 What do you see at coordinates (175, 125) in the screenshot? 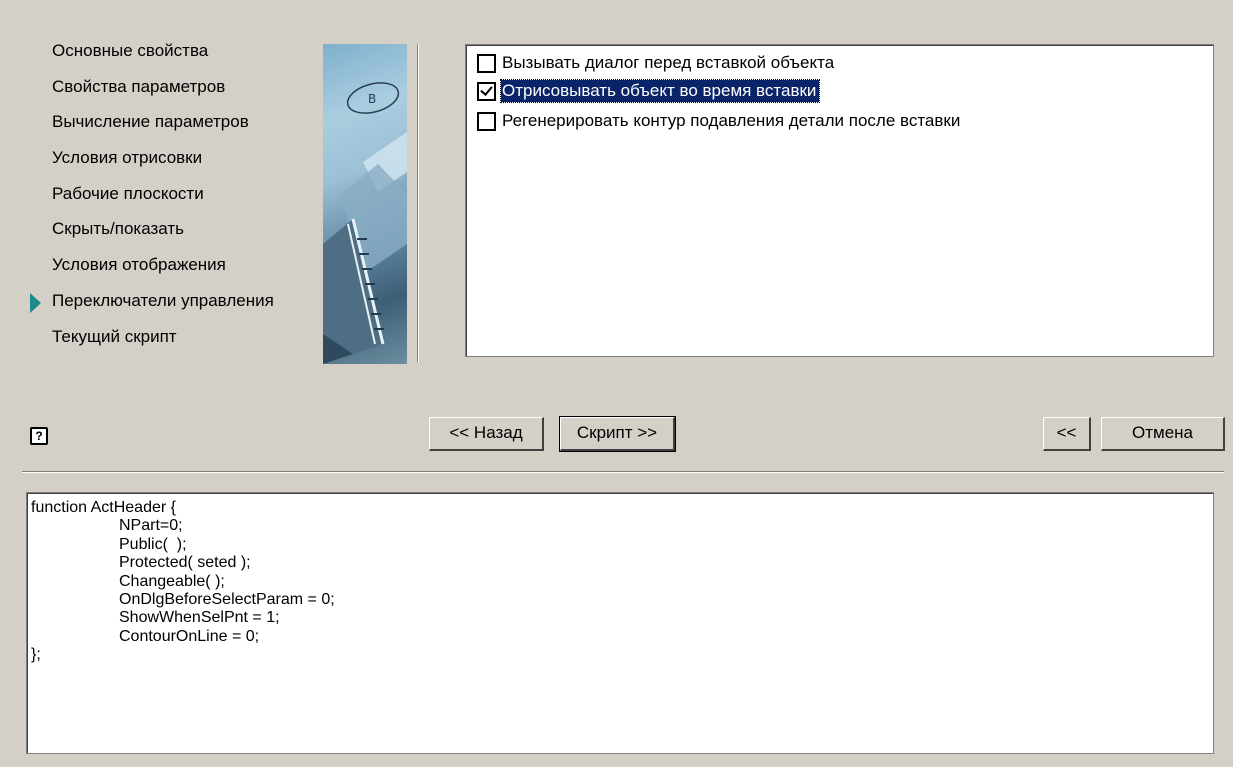
I see `nav-item-parameter-calculation: Вычисление параметров` at bounding box center [175, 125].